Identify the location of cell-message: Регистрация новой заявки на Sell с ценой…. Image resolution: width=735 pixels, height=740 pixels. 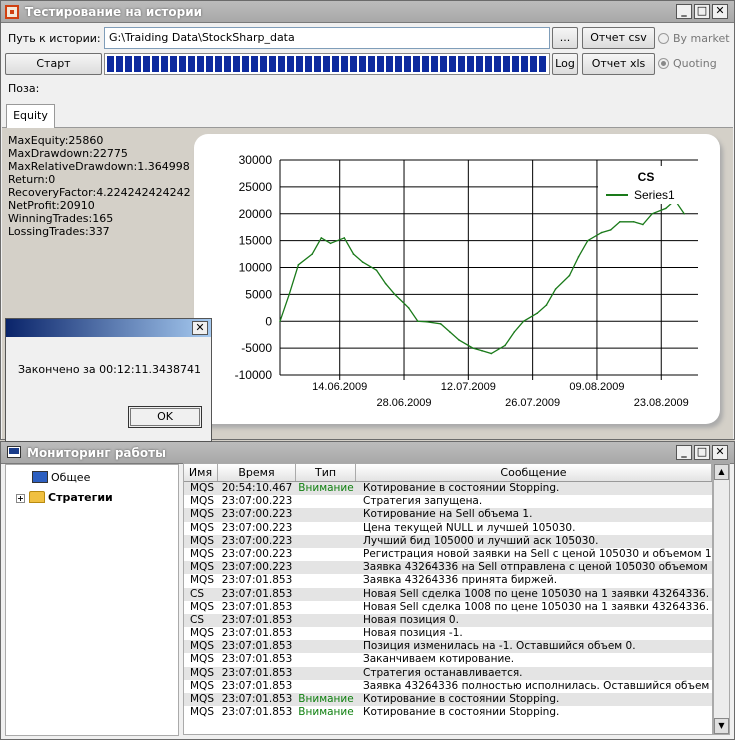
(537, 553).